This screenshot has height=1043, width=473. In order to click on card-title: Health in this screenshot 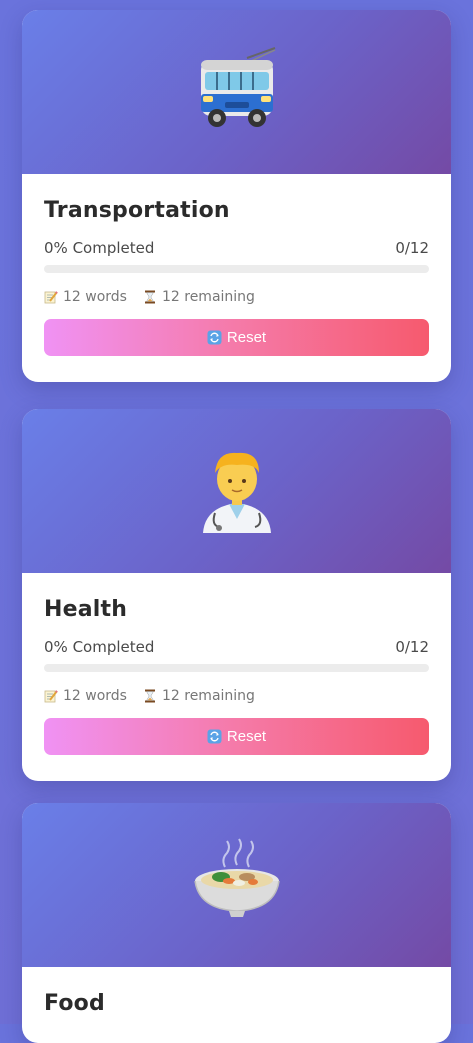, I will do `click(86, 609)`.